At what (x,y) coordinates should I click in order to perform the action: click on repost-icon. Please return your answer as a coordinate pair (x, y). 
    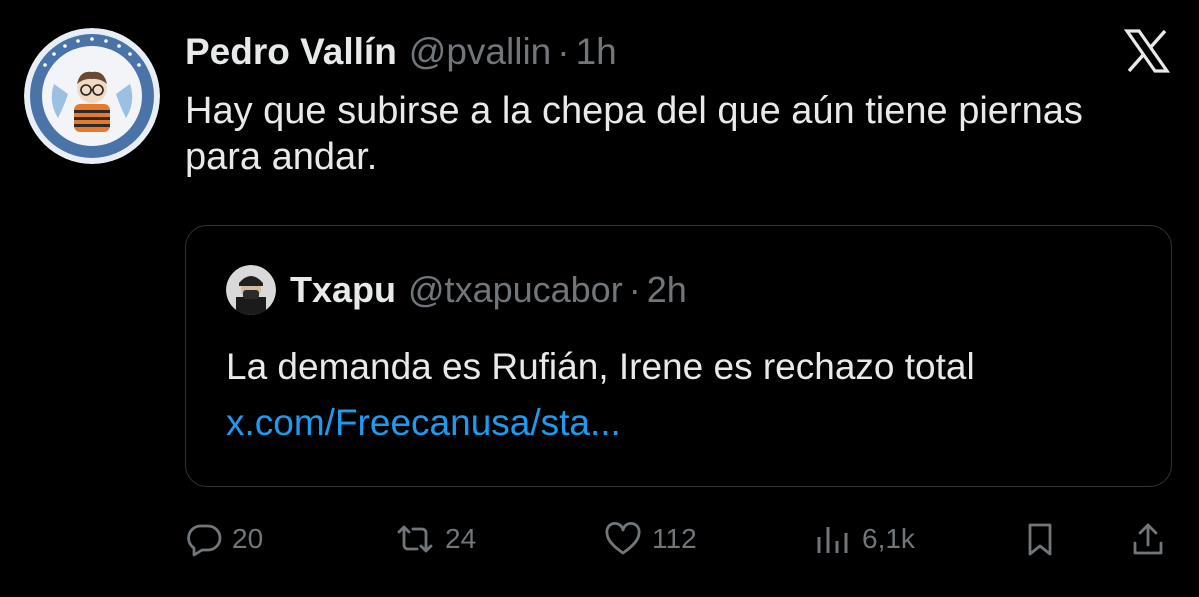
    Looking at the image, I should click on (415, 539).